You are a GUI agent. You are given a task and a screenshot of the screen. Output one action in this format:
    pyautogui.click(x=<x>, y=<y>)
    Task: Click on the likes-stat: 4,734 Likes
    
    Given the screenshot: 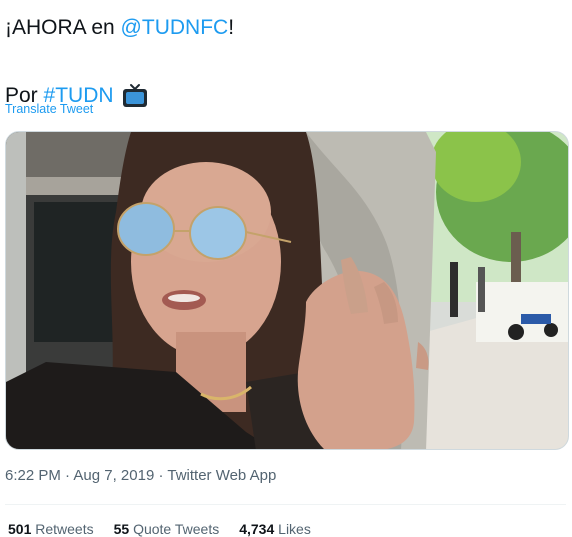 What is the action you would take?
    pyautogui.click(x=275, y=529)
    